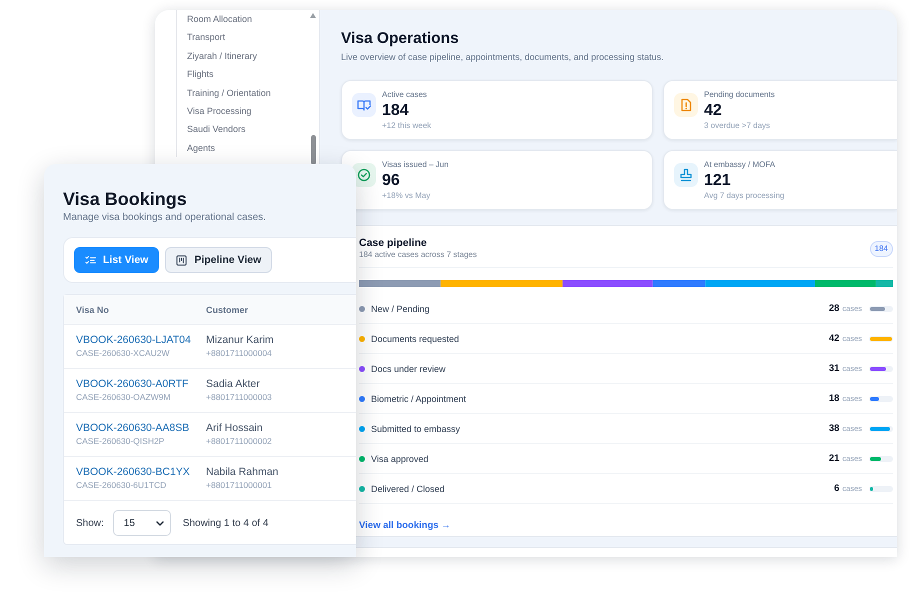 The width and height of the screenshot is (910, 603). What do you see at coordinates (837, 488) in the screenshot?
I see `stage-count: 6` at bounding box center [837, 488].